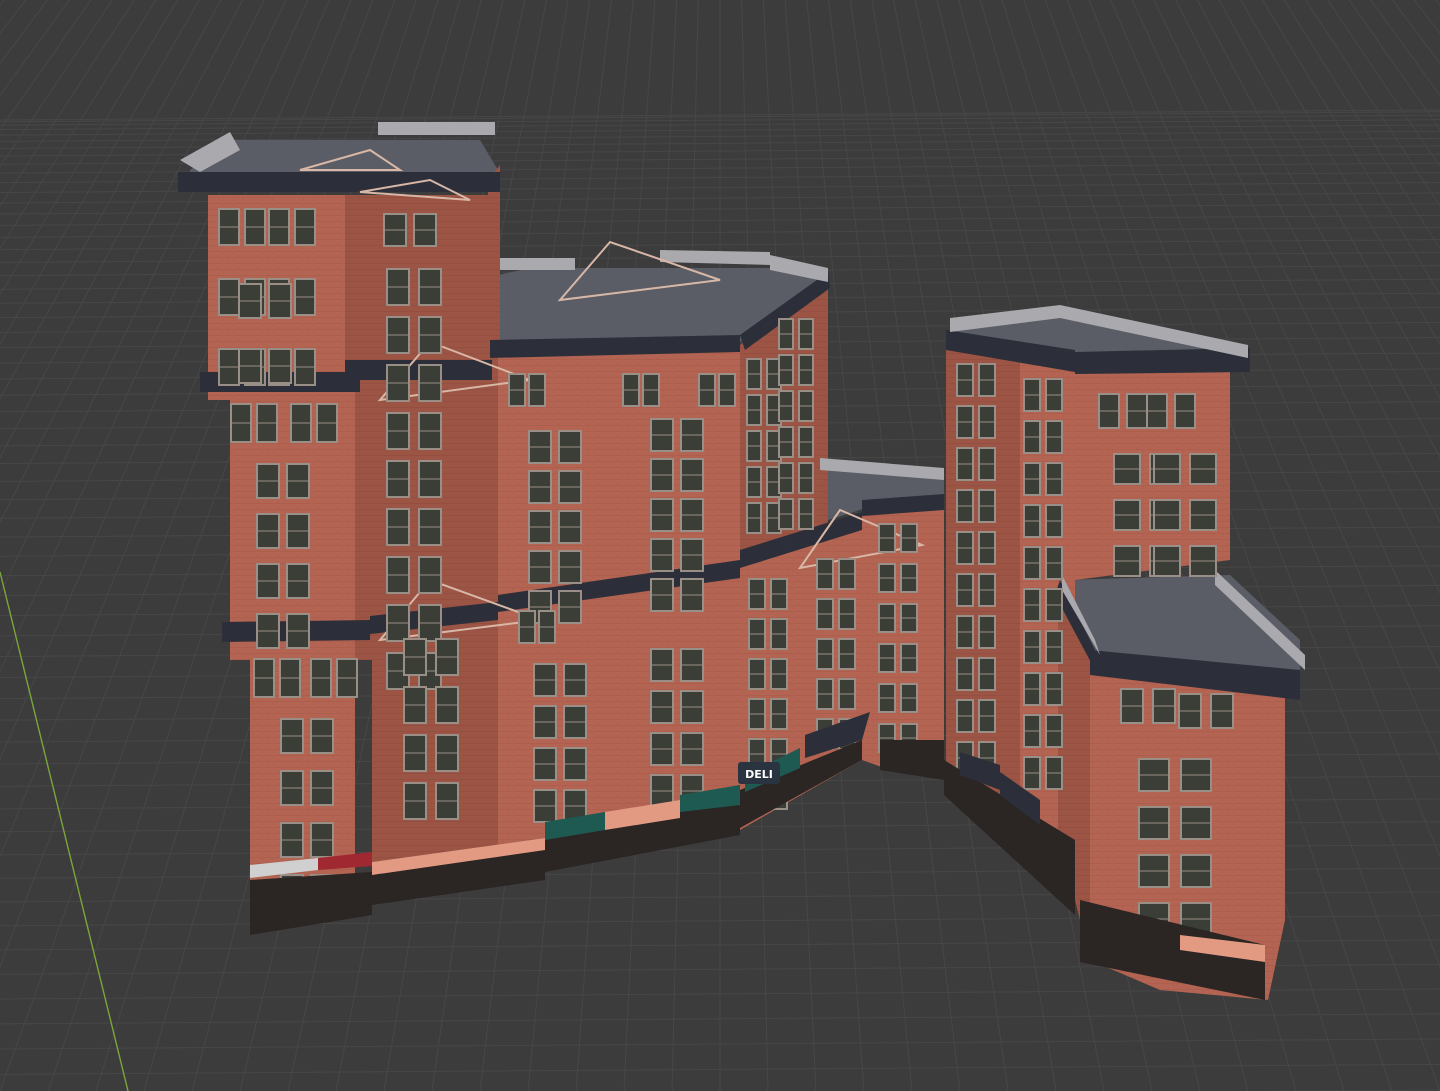 The image size is (1440, 1091). Describe the element at coordinates (494, 257) in the screenshot. I see `facade-left-return` at that location.